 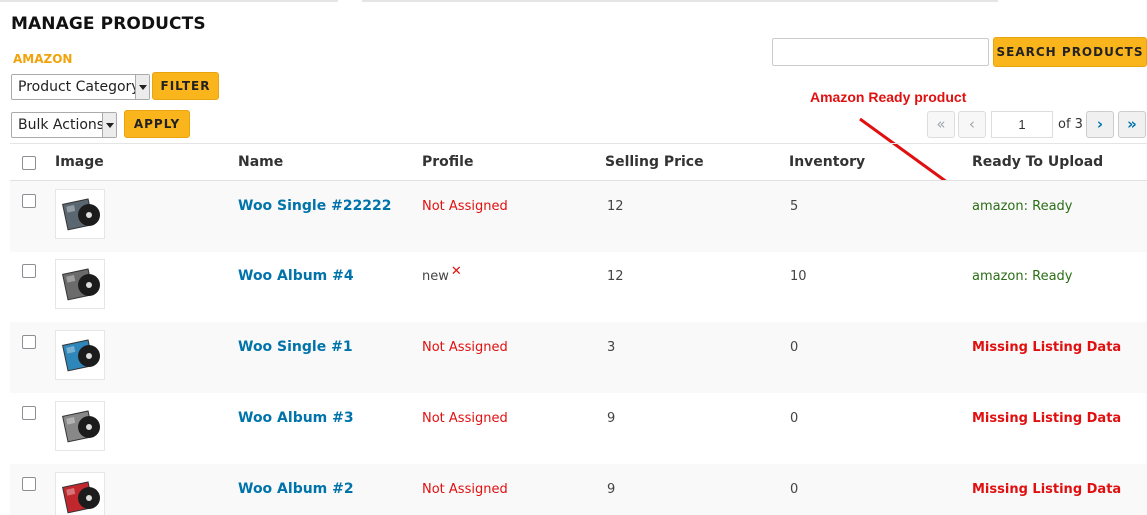 I want to click on product-name-link: Woo Album #2, so click(x=296, y=489).